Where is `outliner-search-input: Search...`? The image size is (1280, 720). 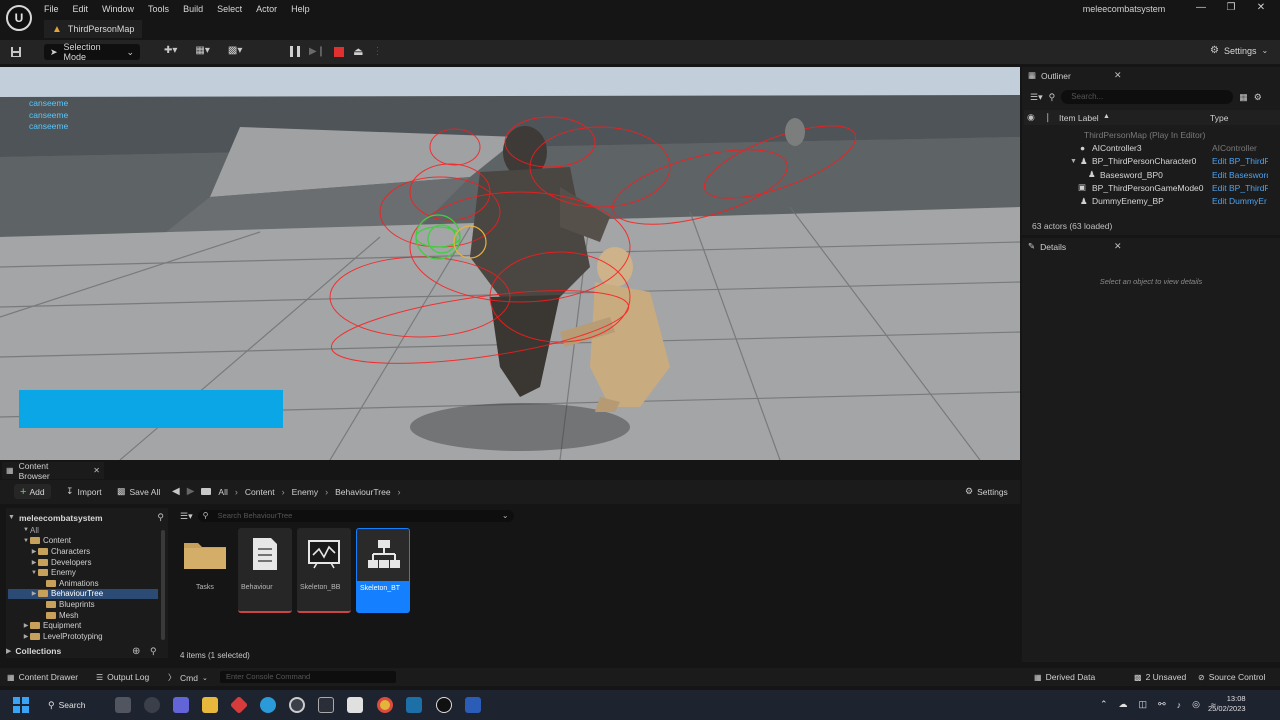
outliner-search-input: Search... is located at coordinates (1147, 97).